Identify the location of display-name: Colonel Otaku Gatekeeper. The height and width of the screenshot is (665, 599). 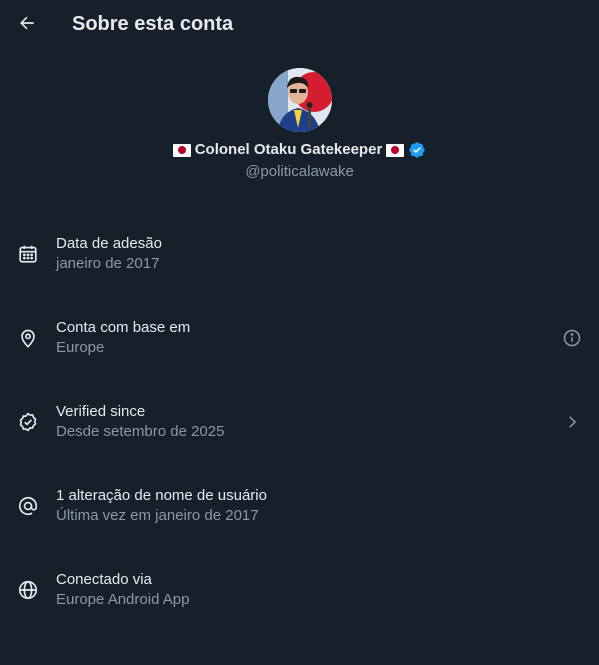
(288, 149).